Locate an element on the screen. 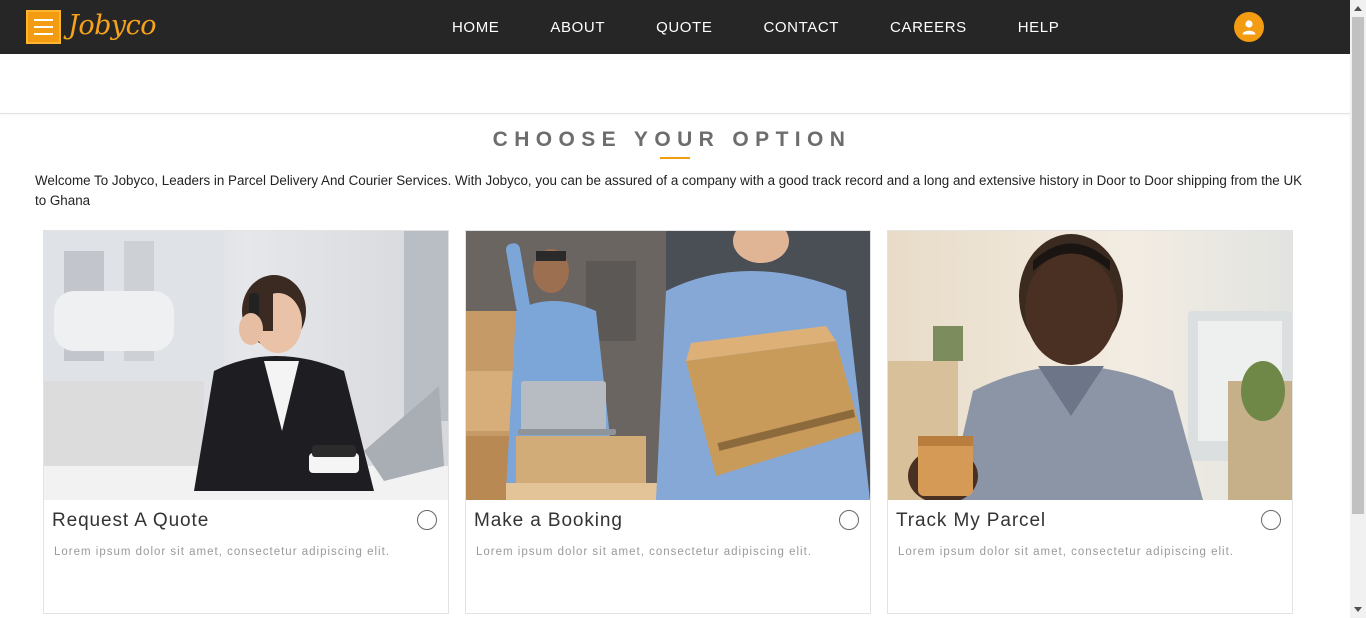 Image resolution: width=1366 pixels, height=618 pixels. nav-quote: QUOTE is located at coordinates (684, 27).